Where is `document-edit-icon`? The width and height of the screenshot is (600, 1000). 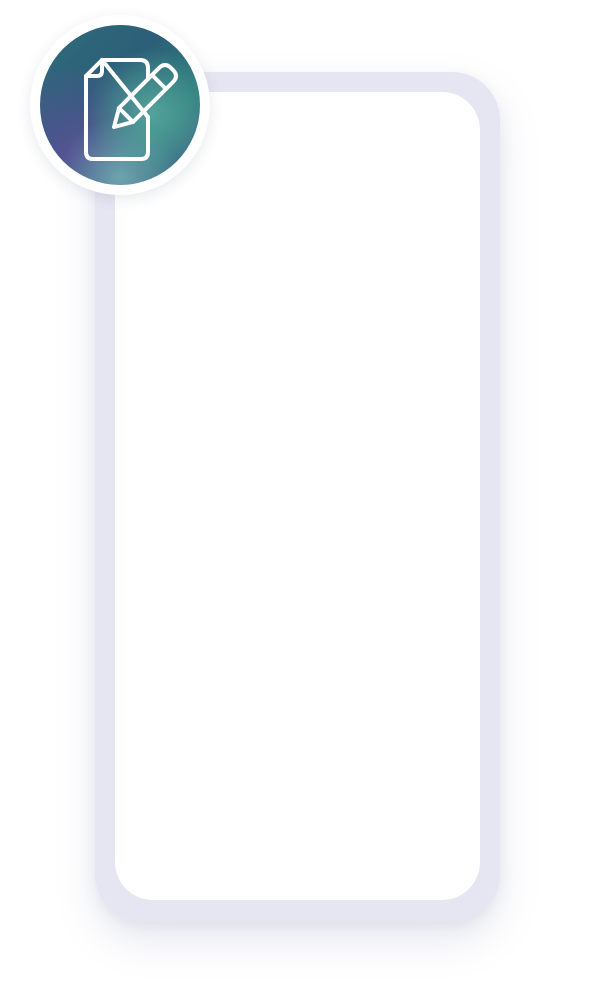 document-edit-icon is located at coordinates (131, 109).